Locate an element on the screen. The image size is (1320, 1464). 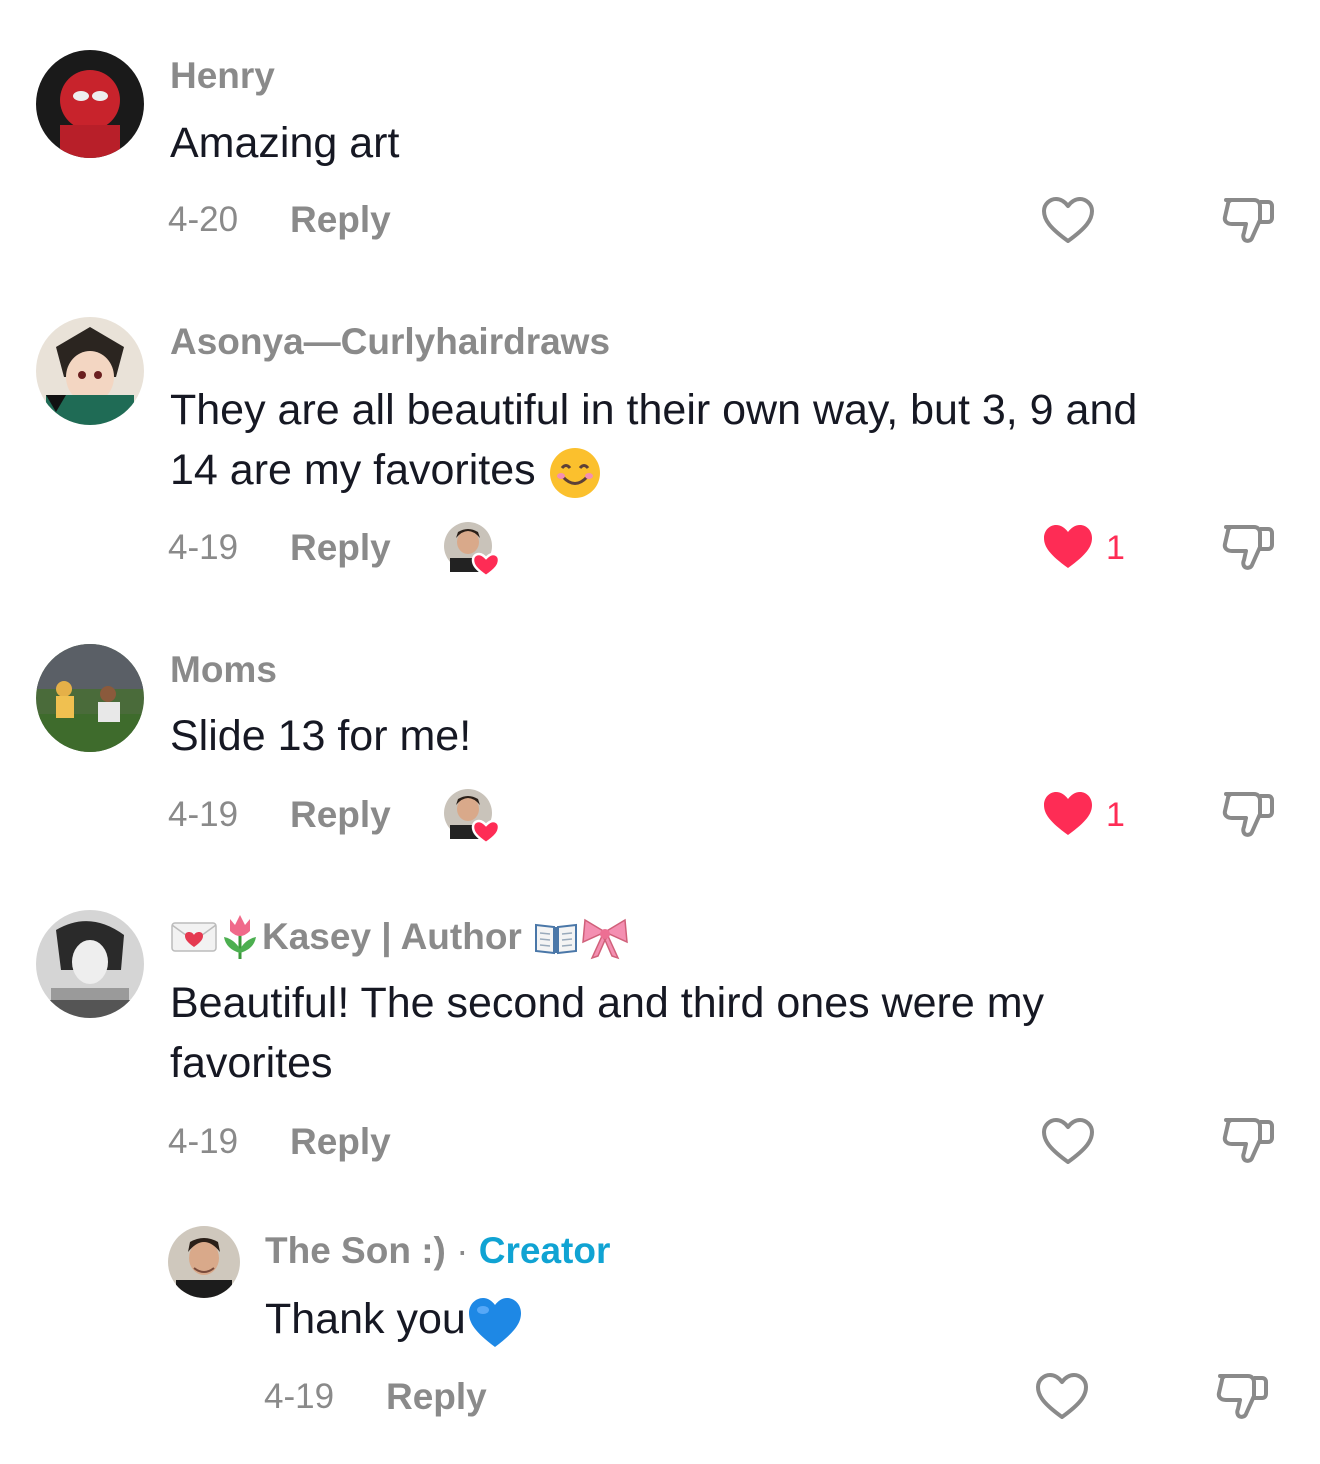
reply-username: The Son :) · Creator is located at coordinates (437, 1251).